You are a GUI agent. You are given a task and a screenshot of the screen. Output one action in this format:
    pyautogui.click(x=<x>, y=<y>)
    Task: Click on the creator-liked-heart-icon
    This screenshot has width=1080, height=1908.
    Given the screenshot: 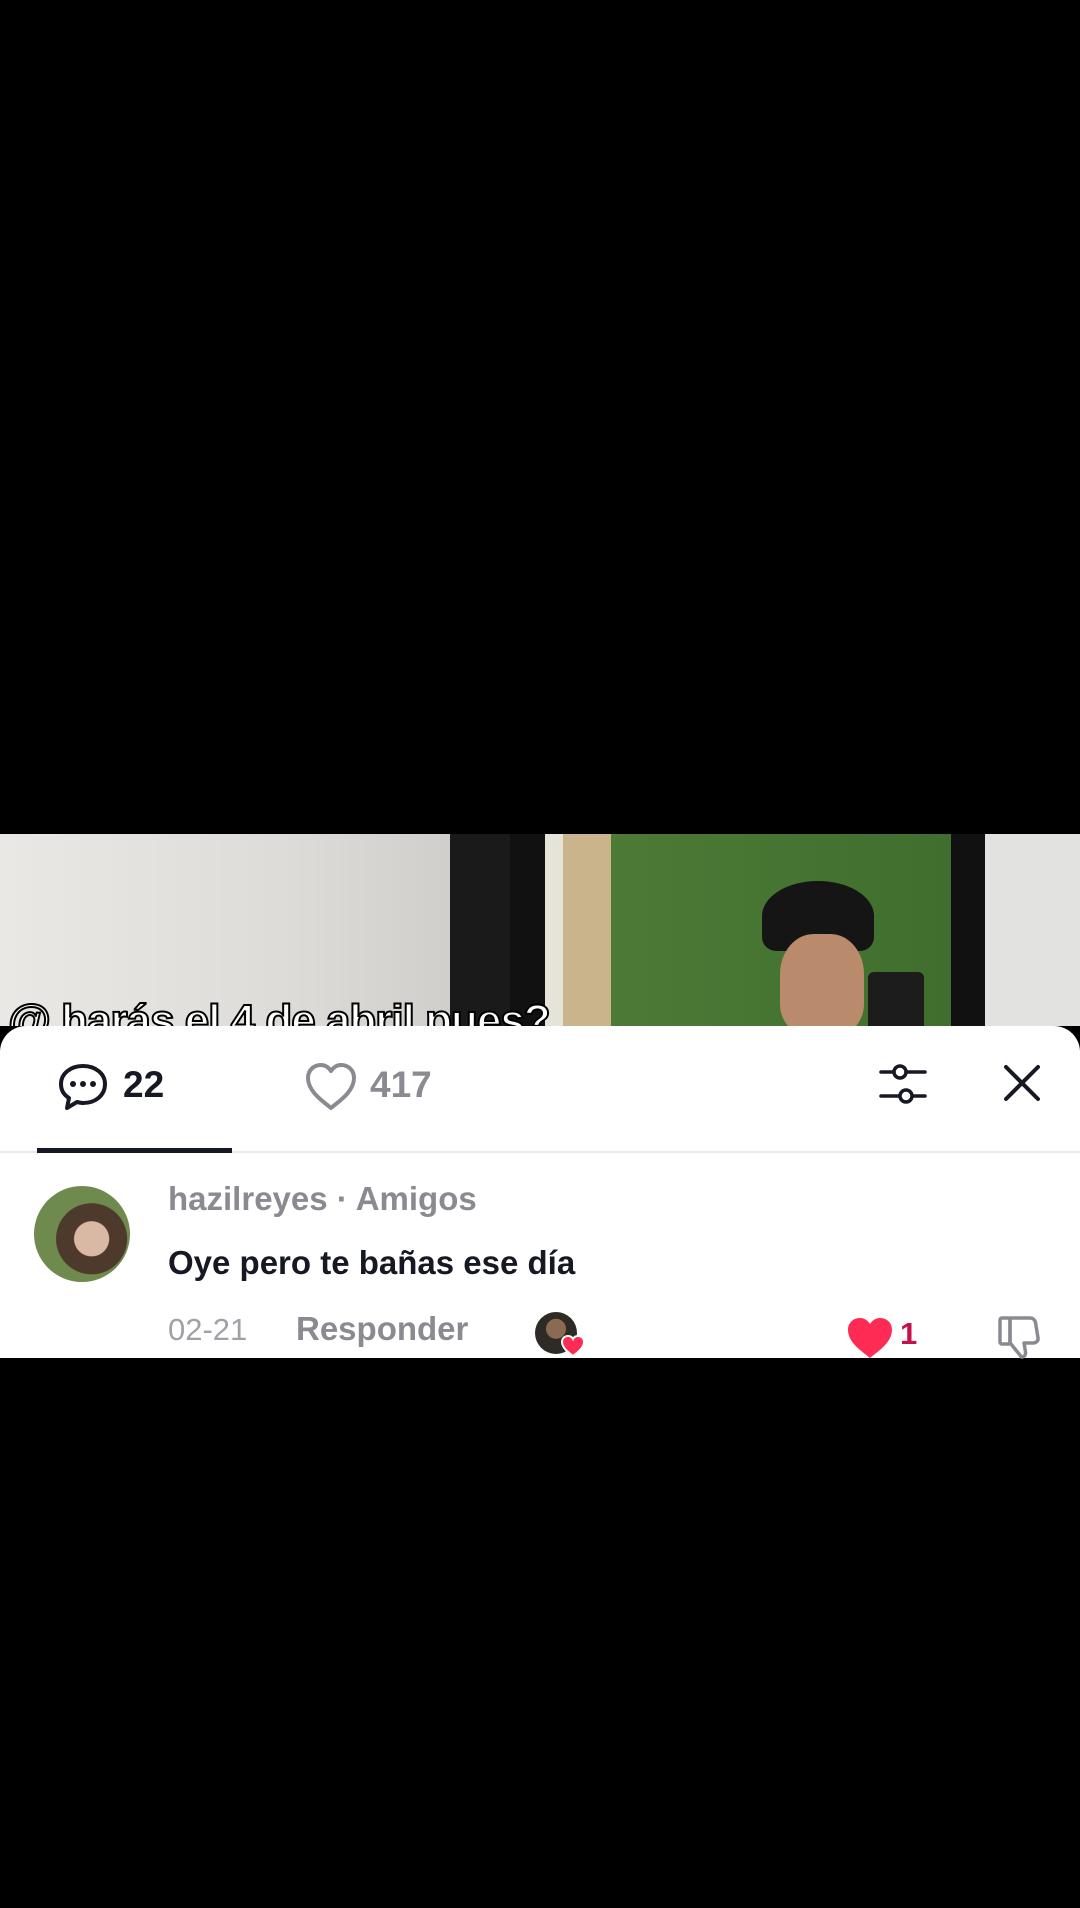 What is the action you would take?
    pyautogui.click(x=573, y=1346)
    